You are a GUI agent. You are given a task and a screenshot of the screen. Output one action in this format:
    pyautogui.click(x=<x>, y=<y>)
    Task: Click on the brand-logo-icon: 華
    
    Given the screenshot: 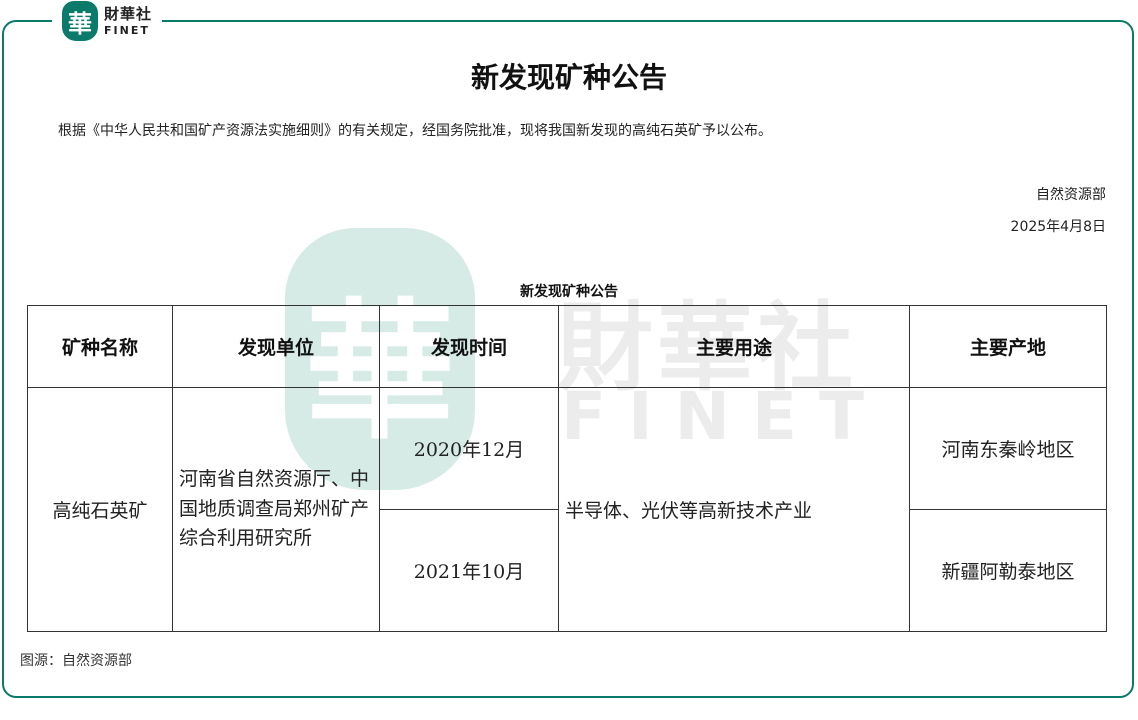 What is the action you would take?
    pyautogui.click(x=80, y=21)
    